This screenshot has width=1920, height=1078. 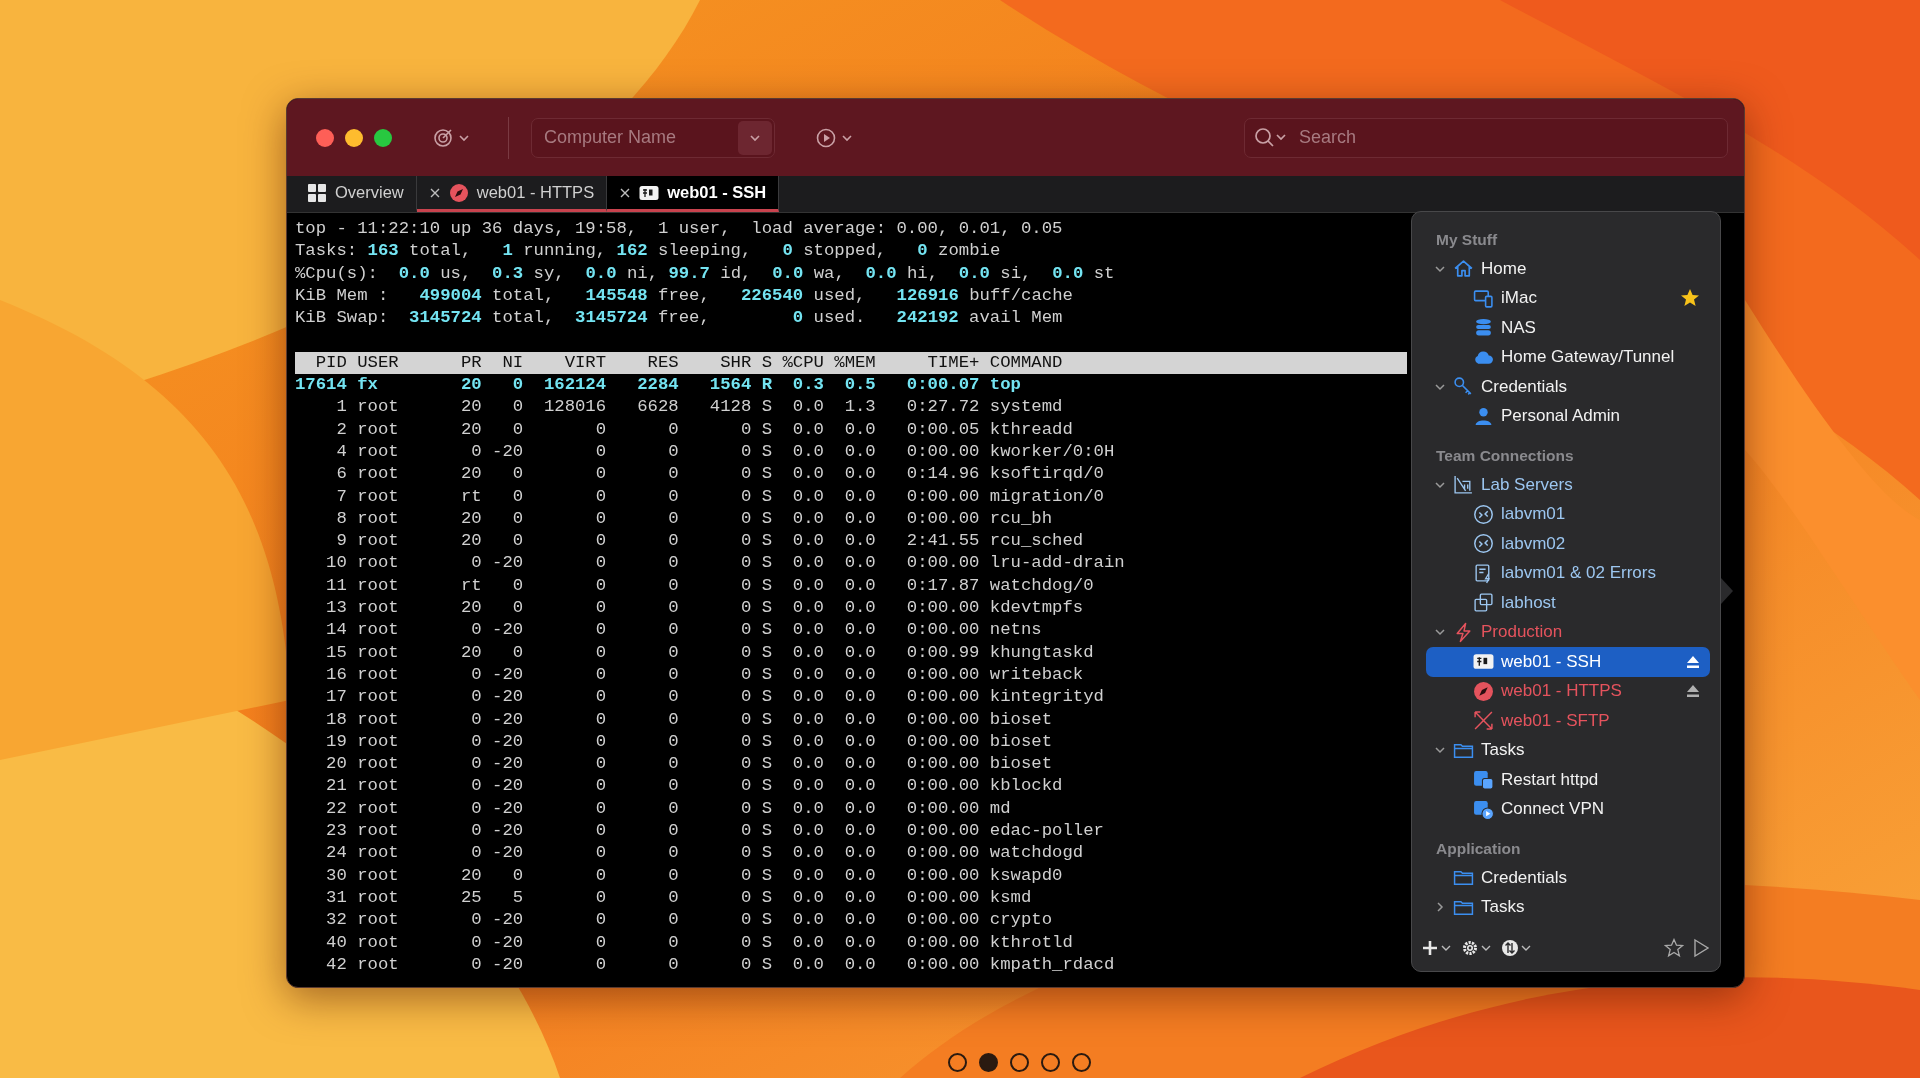 What do you see at coordinates (1478, 849) in the screenshot?
I see `section-heading: Application` at bounding box center [1478, 849].